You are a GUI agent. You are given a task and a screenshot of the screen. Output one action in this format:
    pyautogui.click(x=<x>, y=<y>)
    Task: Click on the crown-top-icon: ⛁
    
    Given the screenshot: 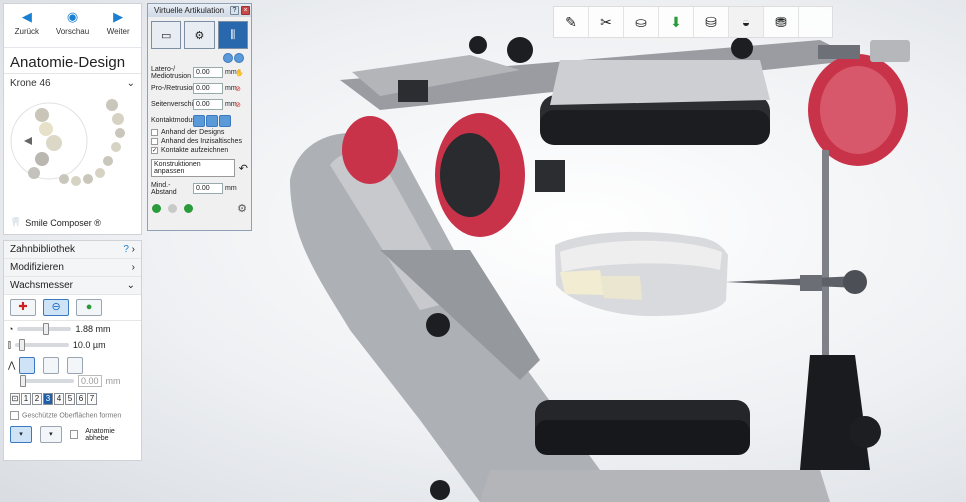 What is the action you would take?
    pyautogui.click(x=711, y=22)
    